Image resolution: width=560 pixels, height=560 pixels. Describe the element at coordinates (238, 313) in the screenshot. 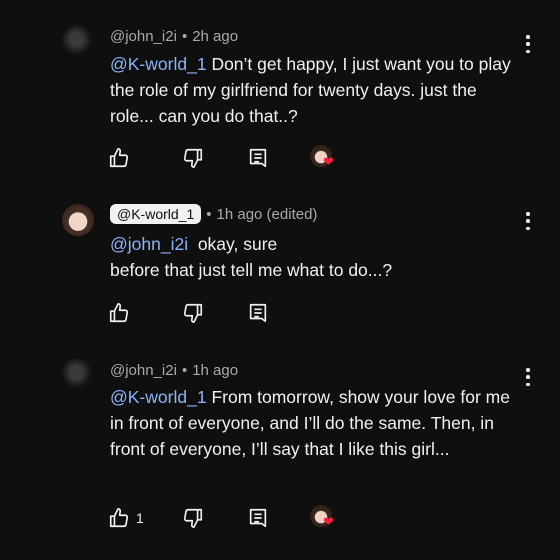

I see `comment-actions` at that location.